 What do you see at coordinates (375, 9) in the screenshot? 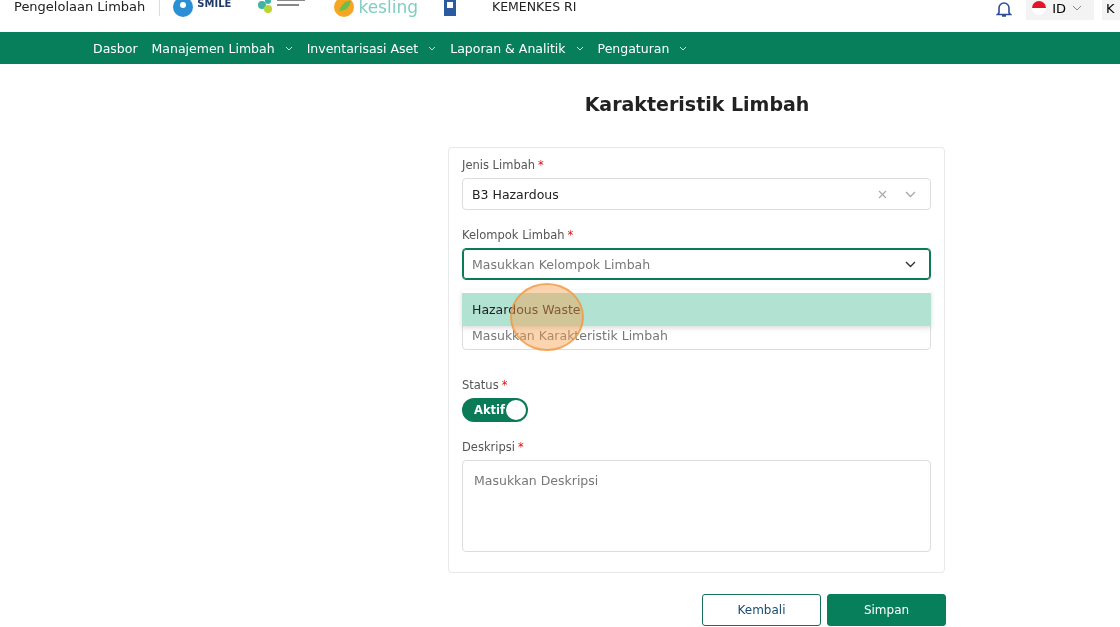
I see `kesling-logo: kesling` at bounding box center [375, 9].